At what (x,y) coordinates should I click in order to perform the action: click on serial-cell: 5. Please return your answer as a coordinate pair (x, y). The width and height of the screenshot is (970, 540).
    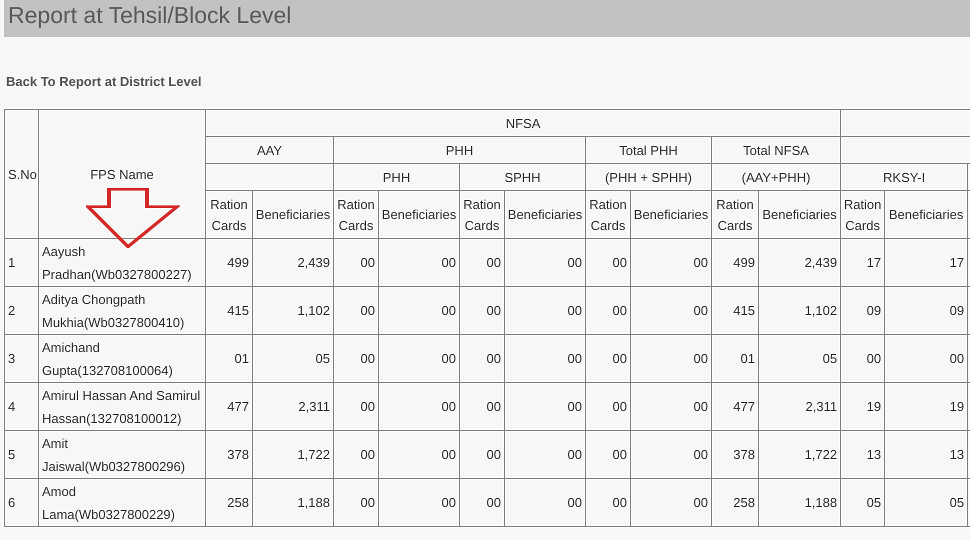
    Looking at the image, I should click on (21, 454).